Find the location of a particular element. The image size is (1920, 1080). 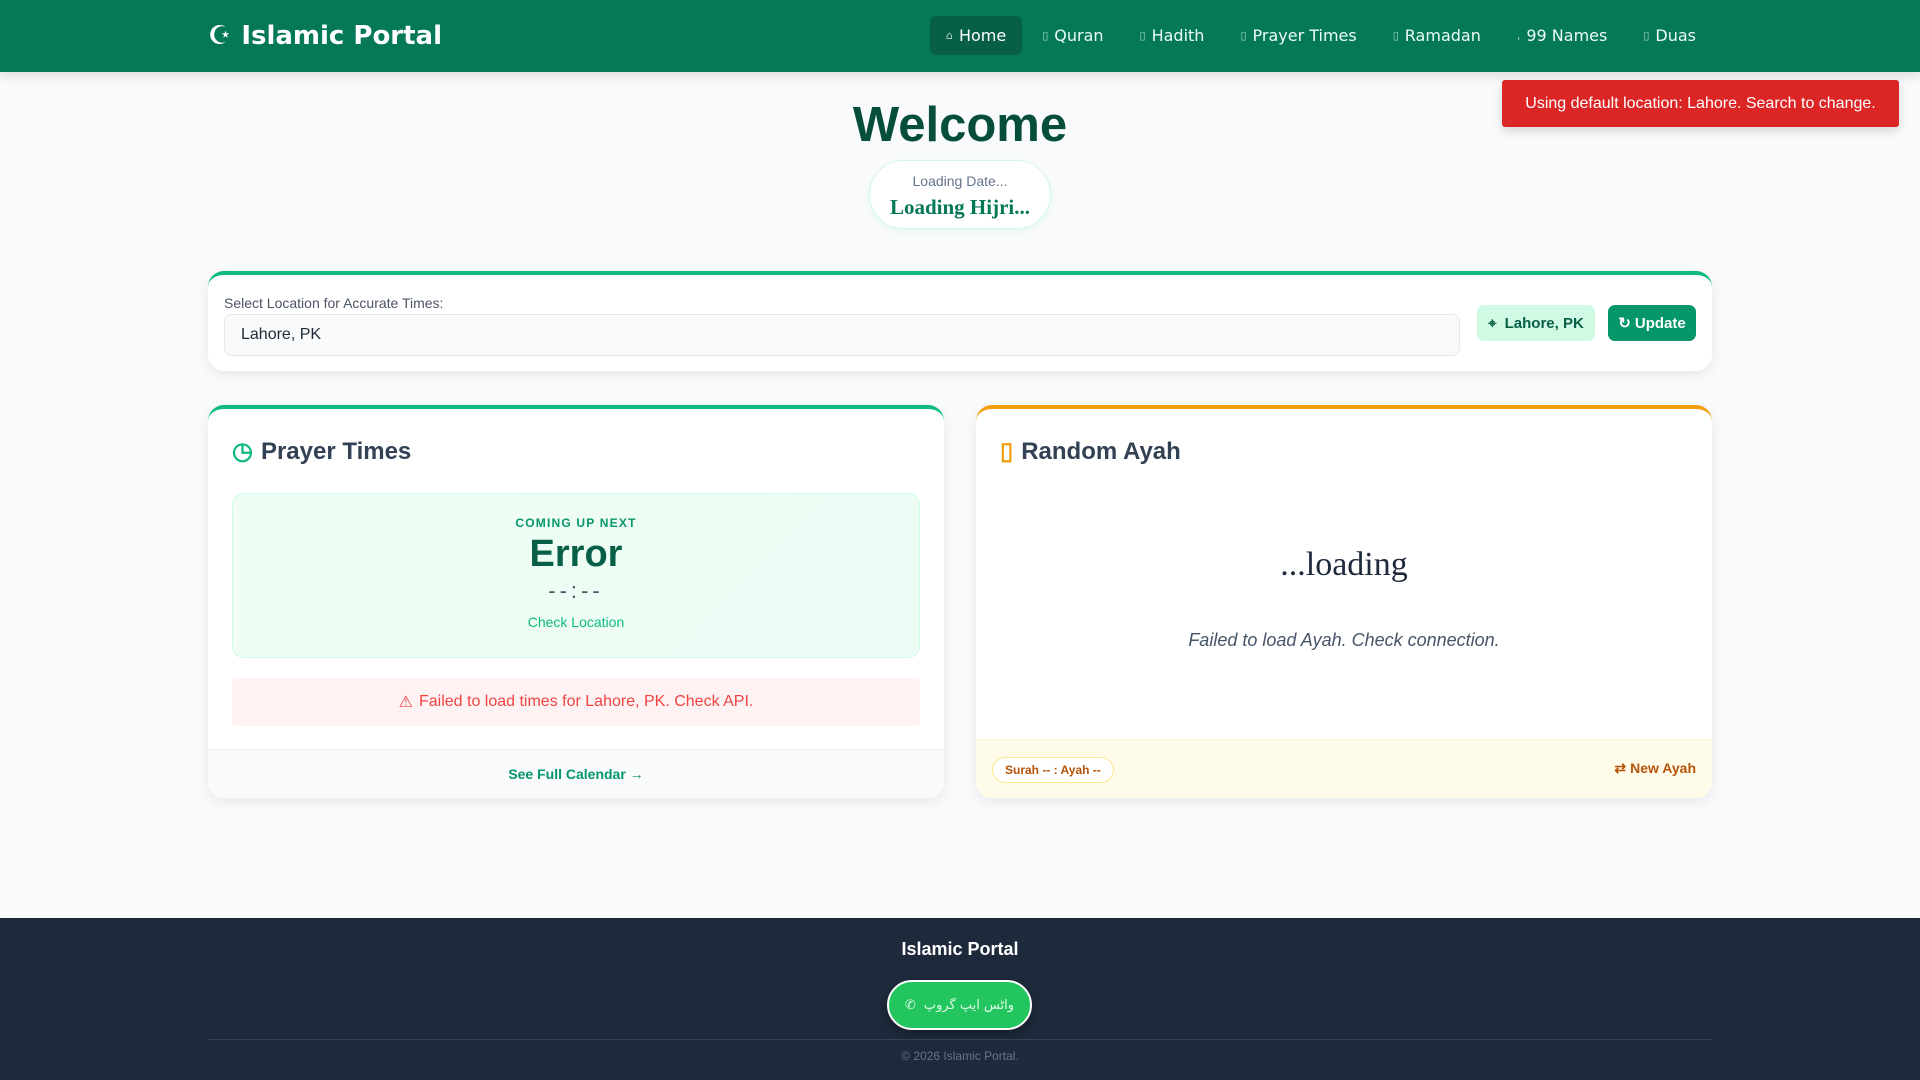

next-prayer-sub: Check Location is located at coordinates (576, 622).